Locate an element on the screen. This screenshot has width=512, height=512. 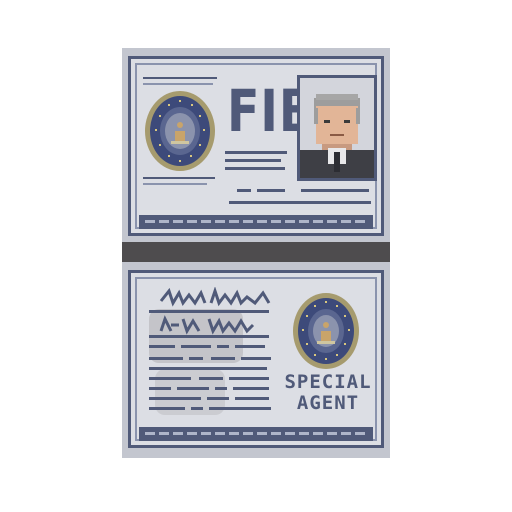
badge-title: SPECIAL AGENT is located at coordinates (328, 392).